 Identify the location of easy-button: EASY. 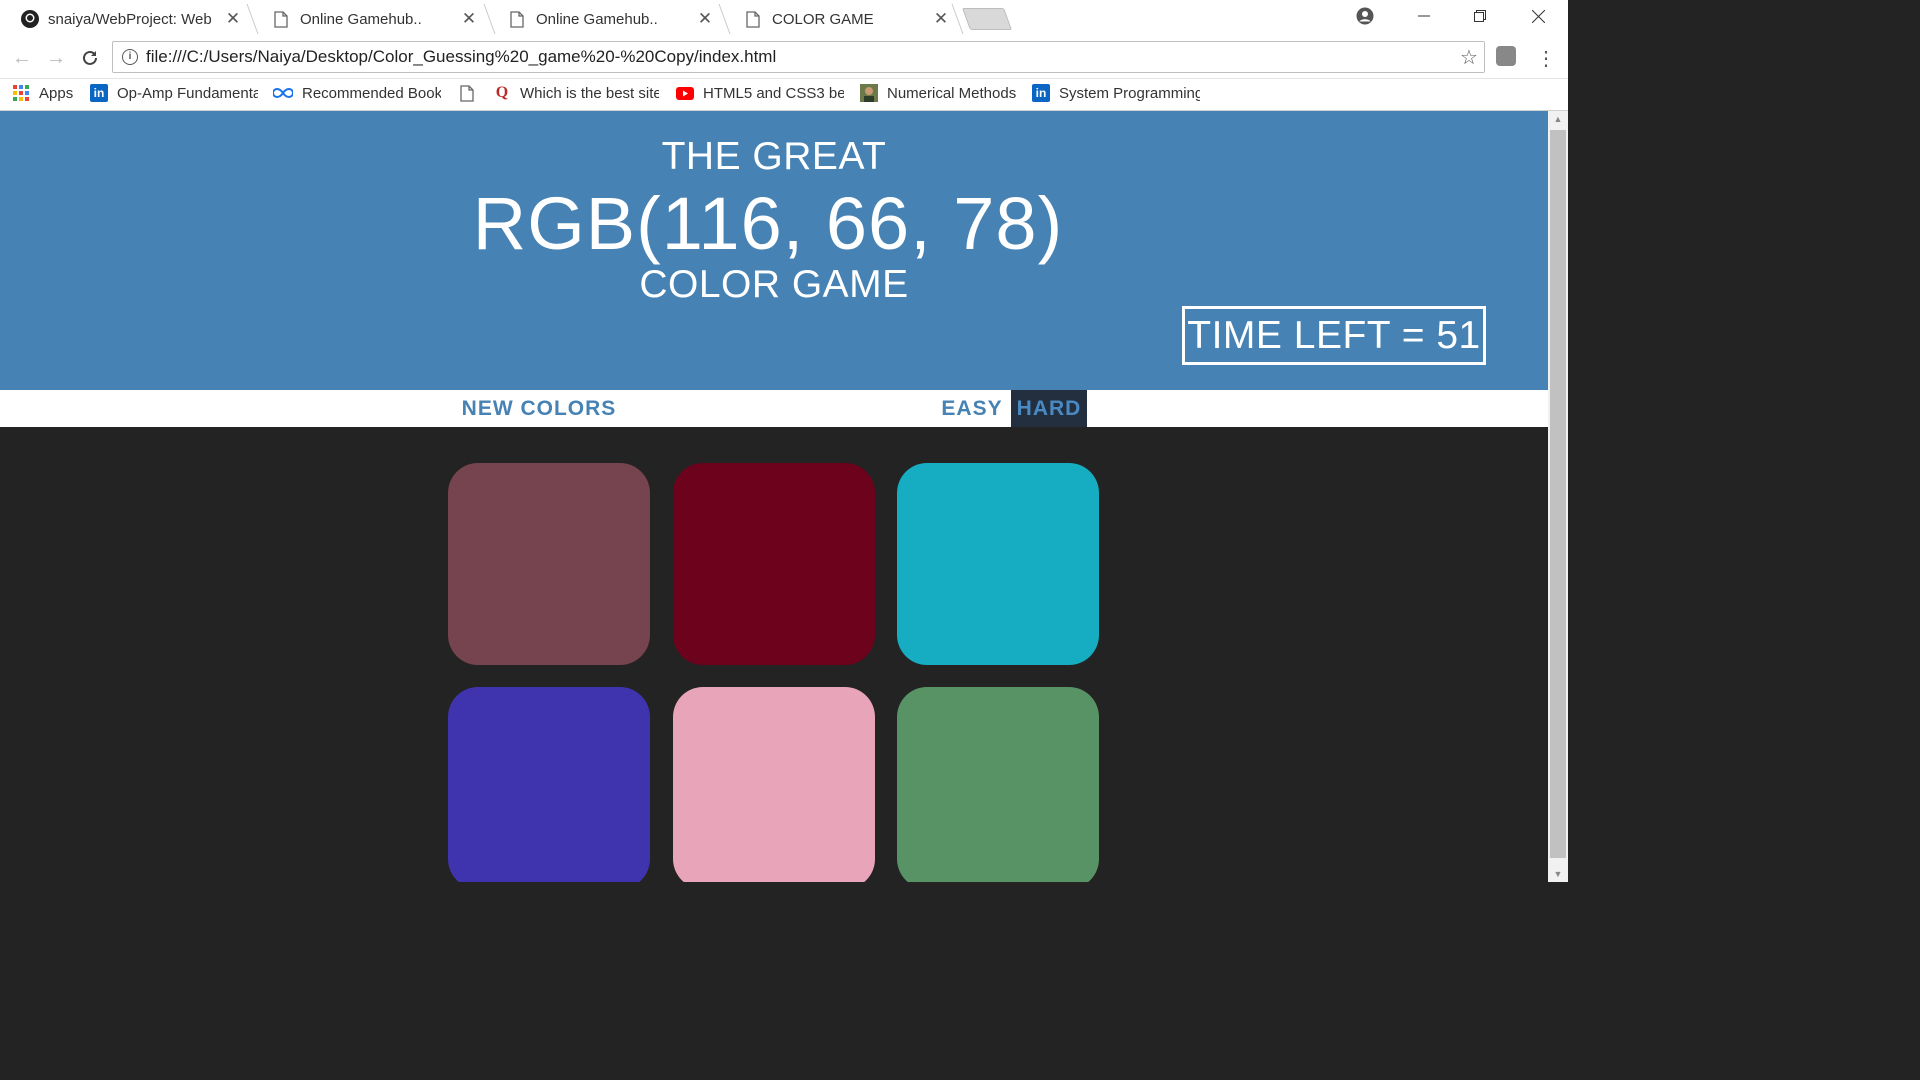
(972, 408).